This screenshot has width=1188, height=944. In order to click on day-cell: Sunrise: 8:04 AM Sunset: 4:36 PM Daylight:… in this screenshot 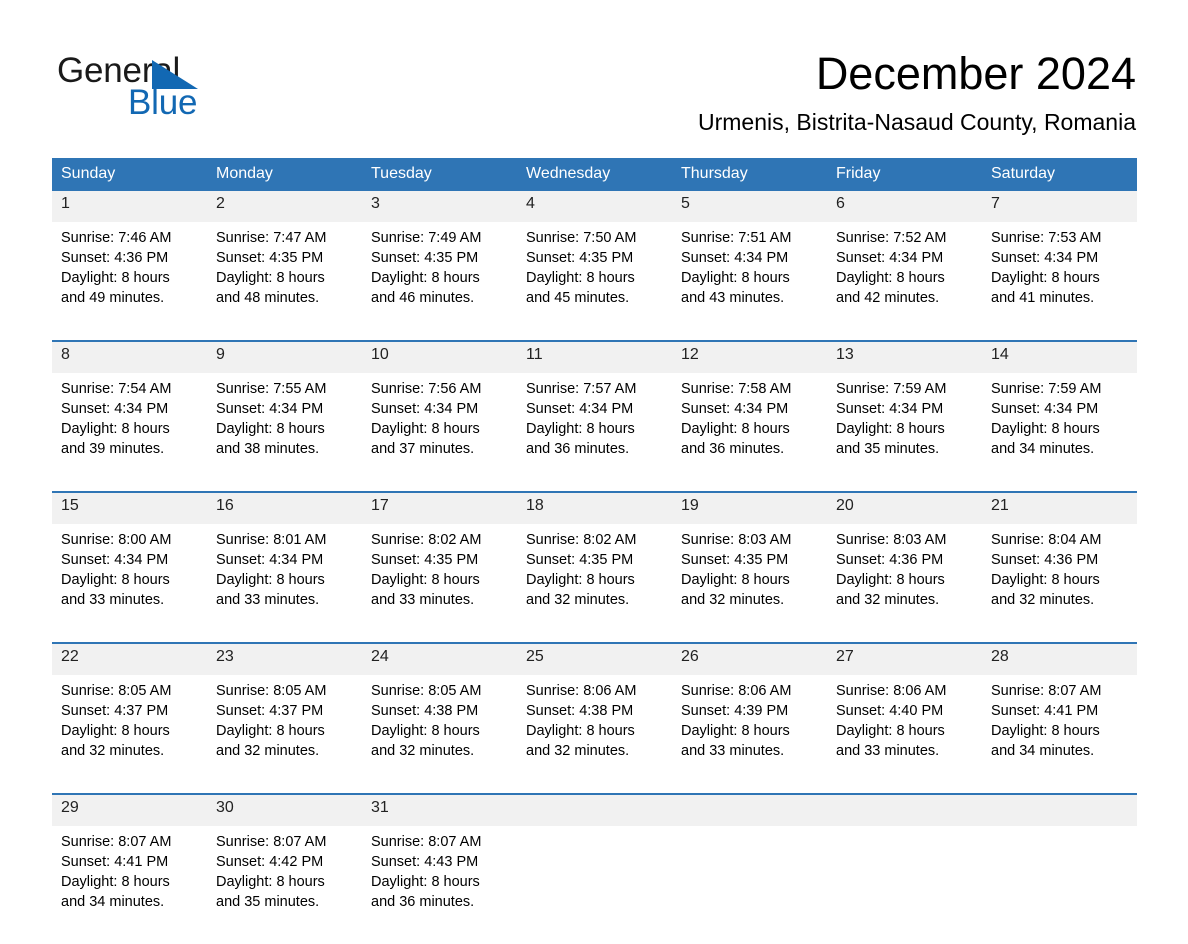, I will do `click(1059, 583)`.